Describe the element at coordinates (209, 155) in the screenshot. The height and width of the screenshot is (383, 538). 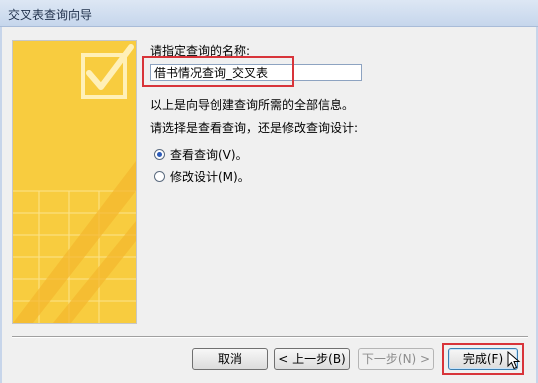
I see `radio-view-label: 查看查询(V)。` at that location.